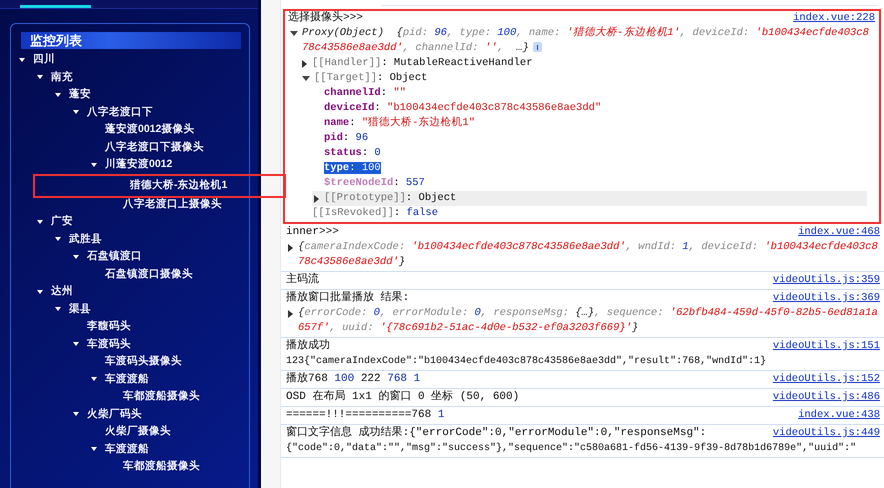 The width and height of the screenshot is (884, 488). I want to click on tree-item: 渠县, so click(130, 309).